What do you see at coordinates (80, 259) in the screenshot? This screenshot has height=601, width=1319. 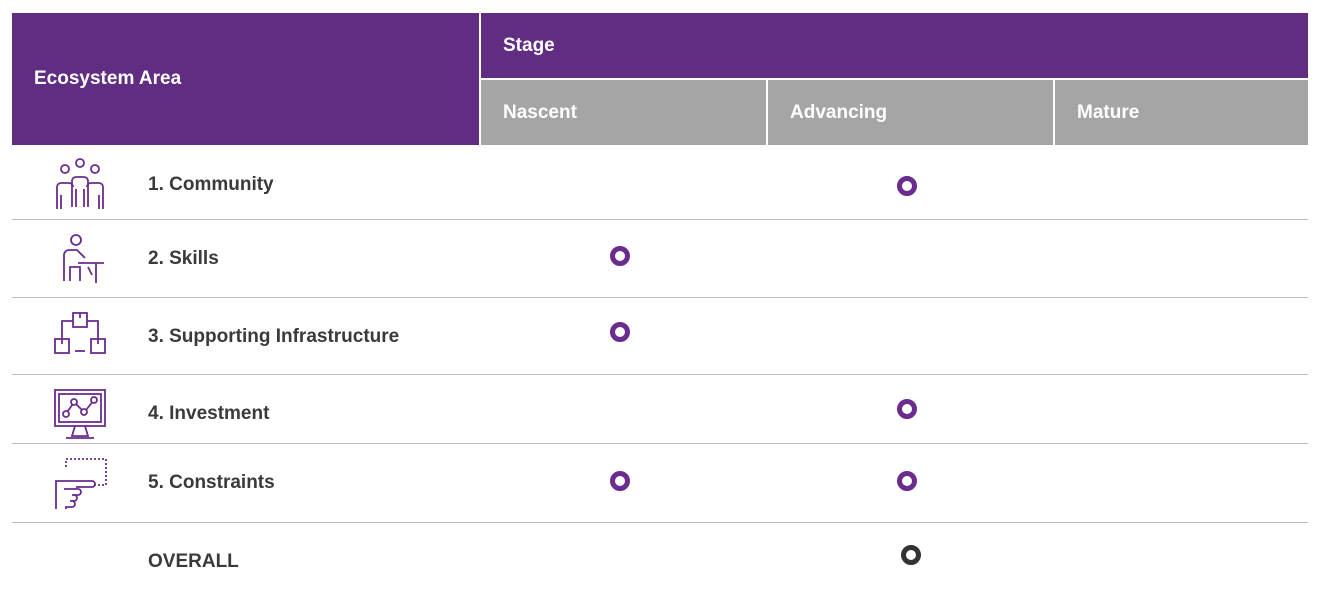 I see `skills-icon` at bounding box center [80, 259].